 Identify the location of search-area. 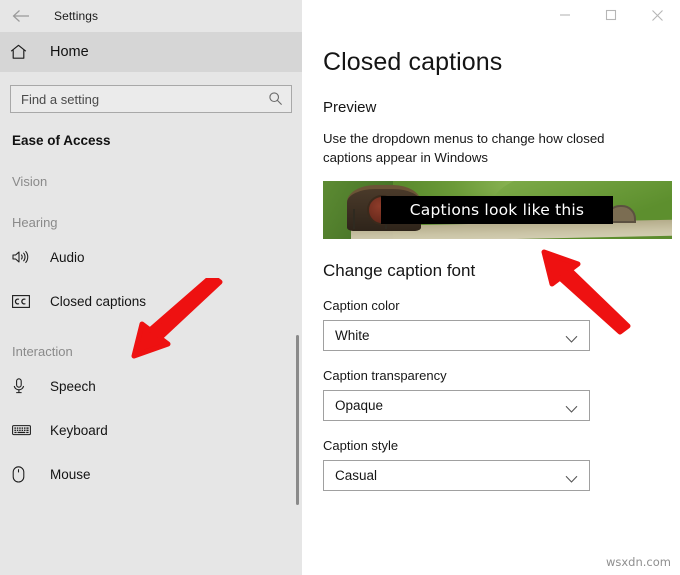
(151, 92).